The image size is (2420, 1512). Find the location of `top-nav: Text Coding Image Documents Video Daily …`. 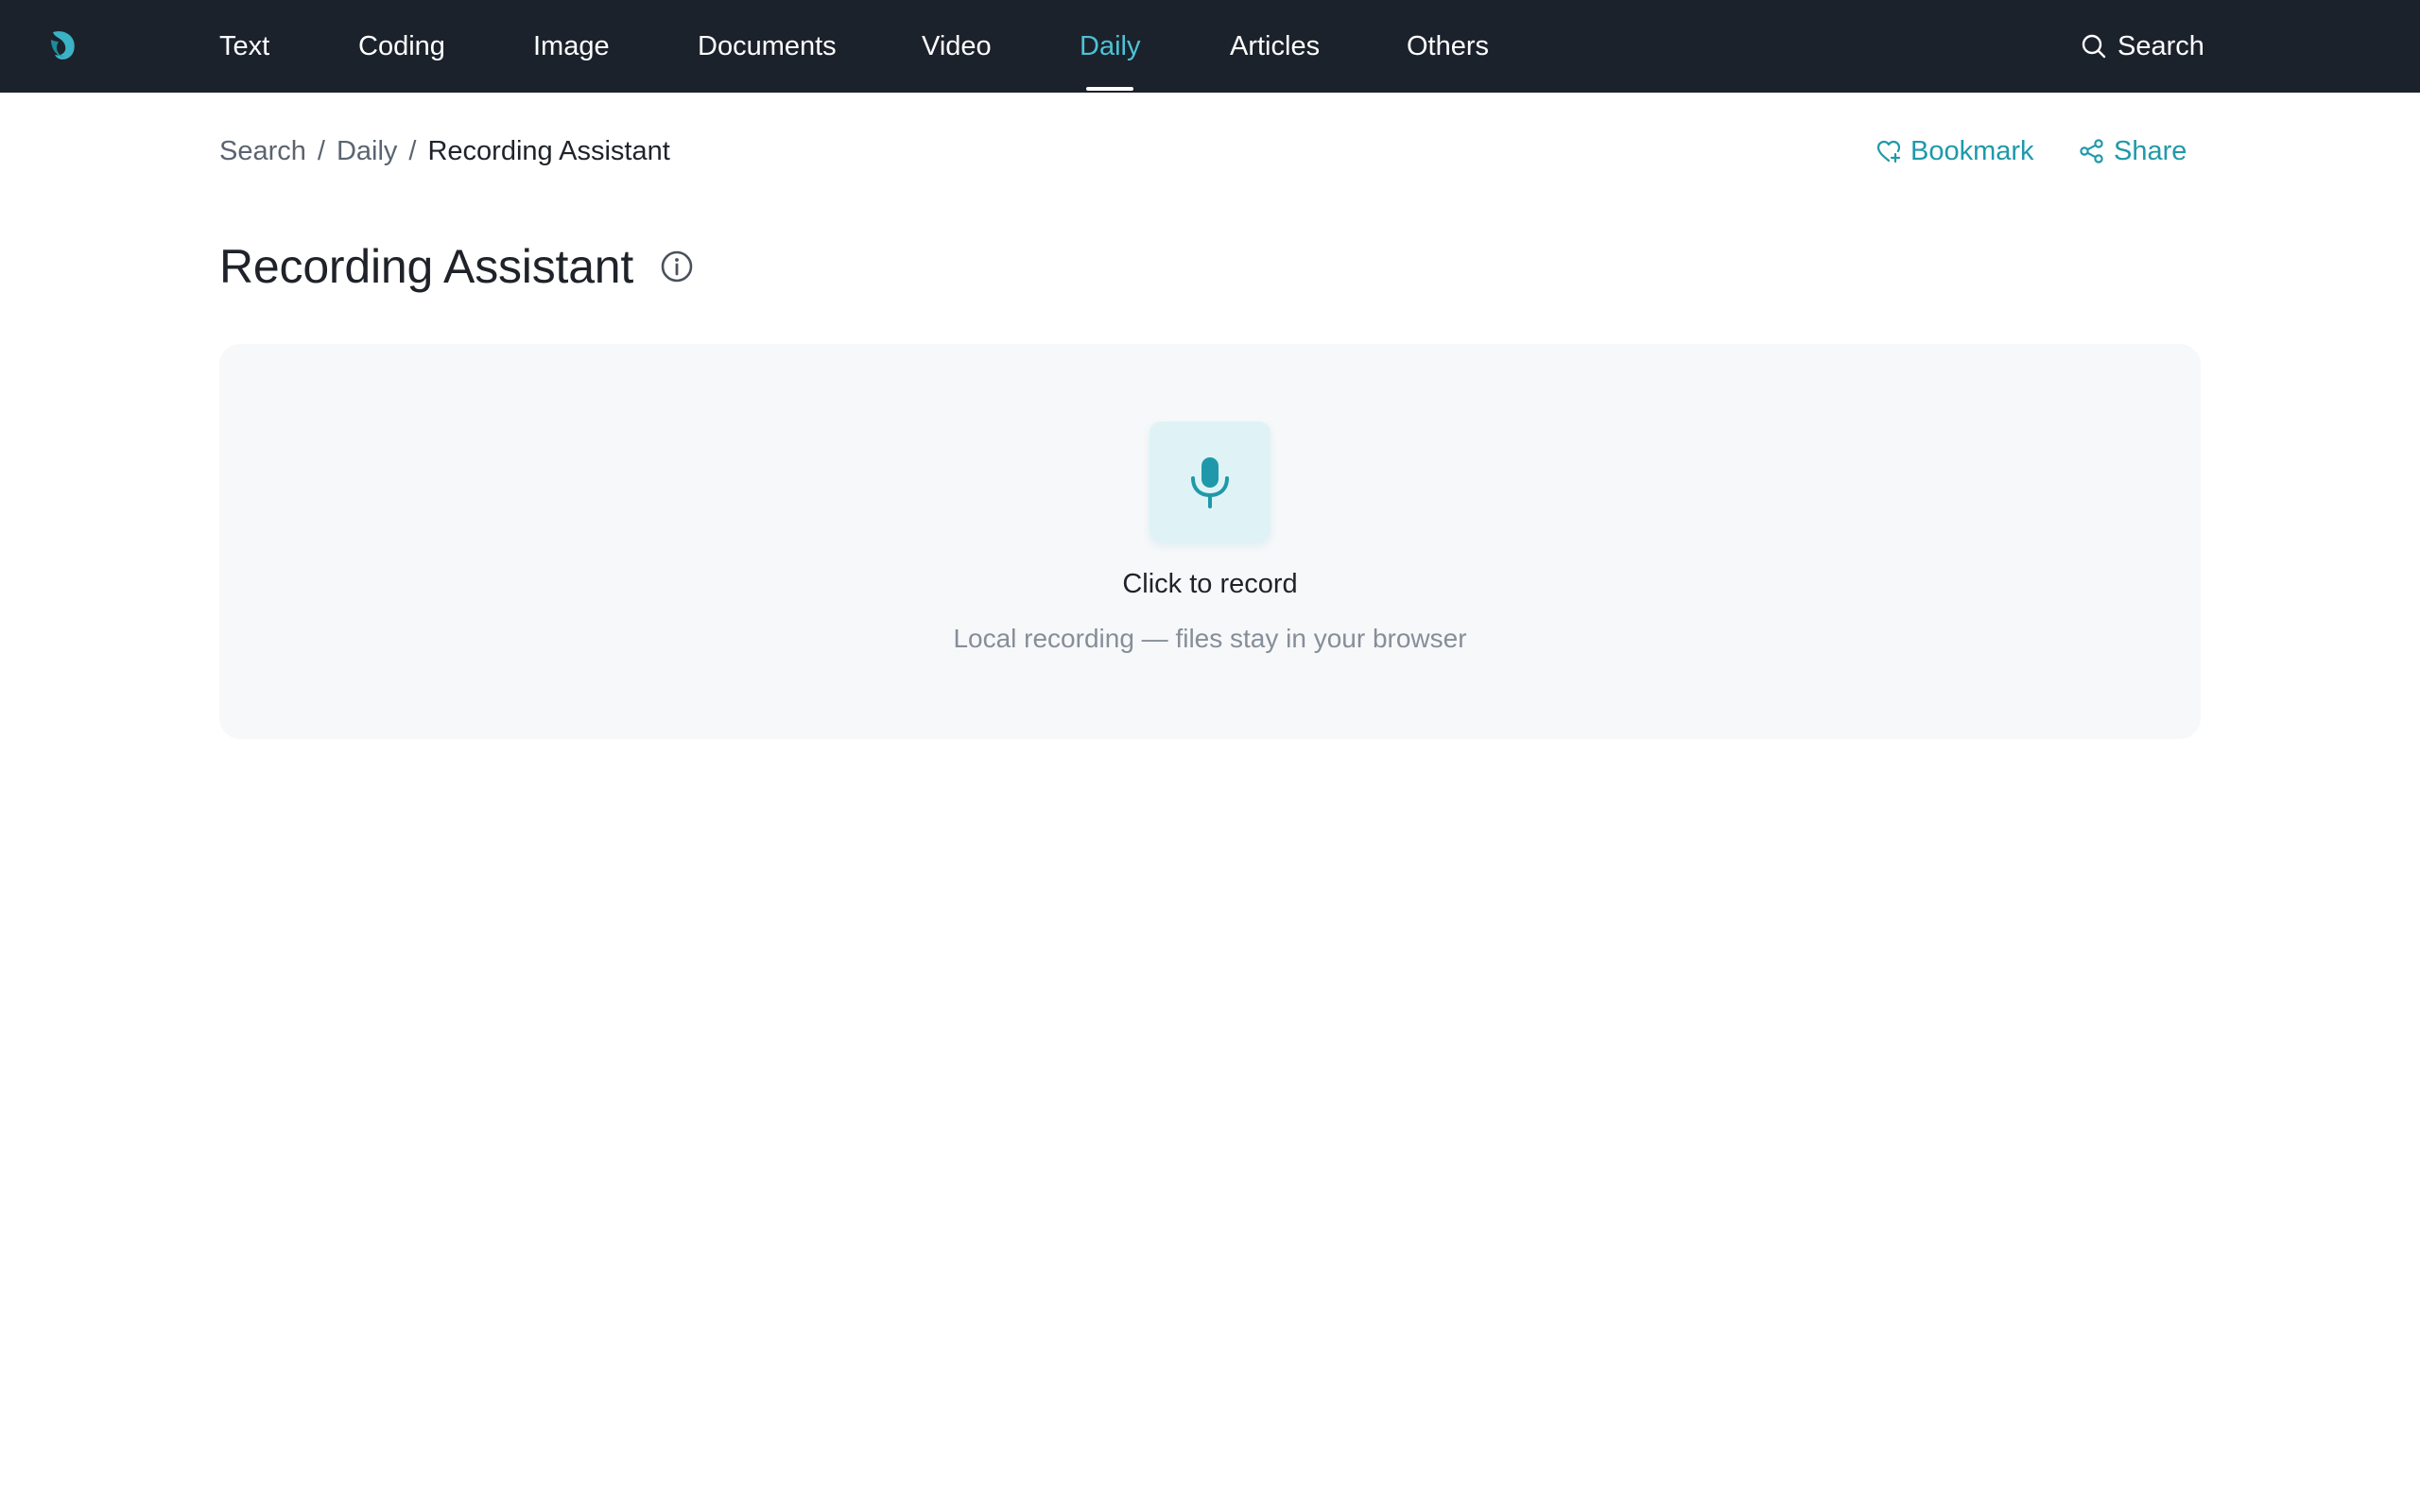

top-nav: Text Coding Image Documents Video Daily … is located at coordinates (1210, 46).